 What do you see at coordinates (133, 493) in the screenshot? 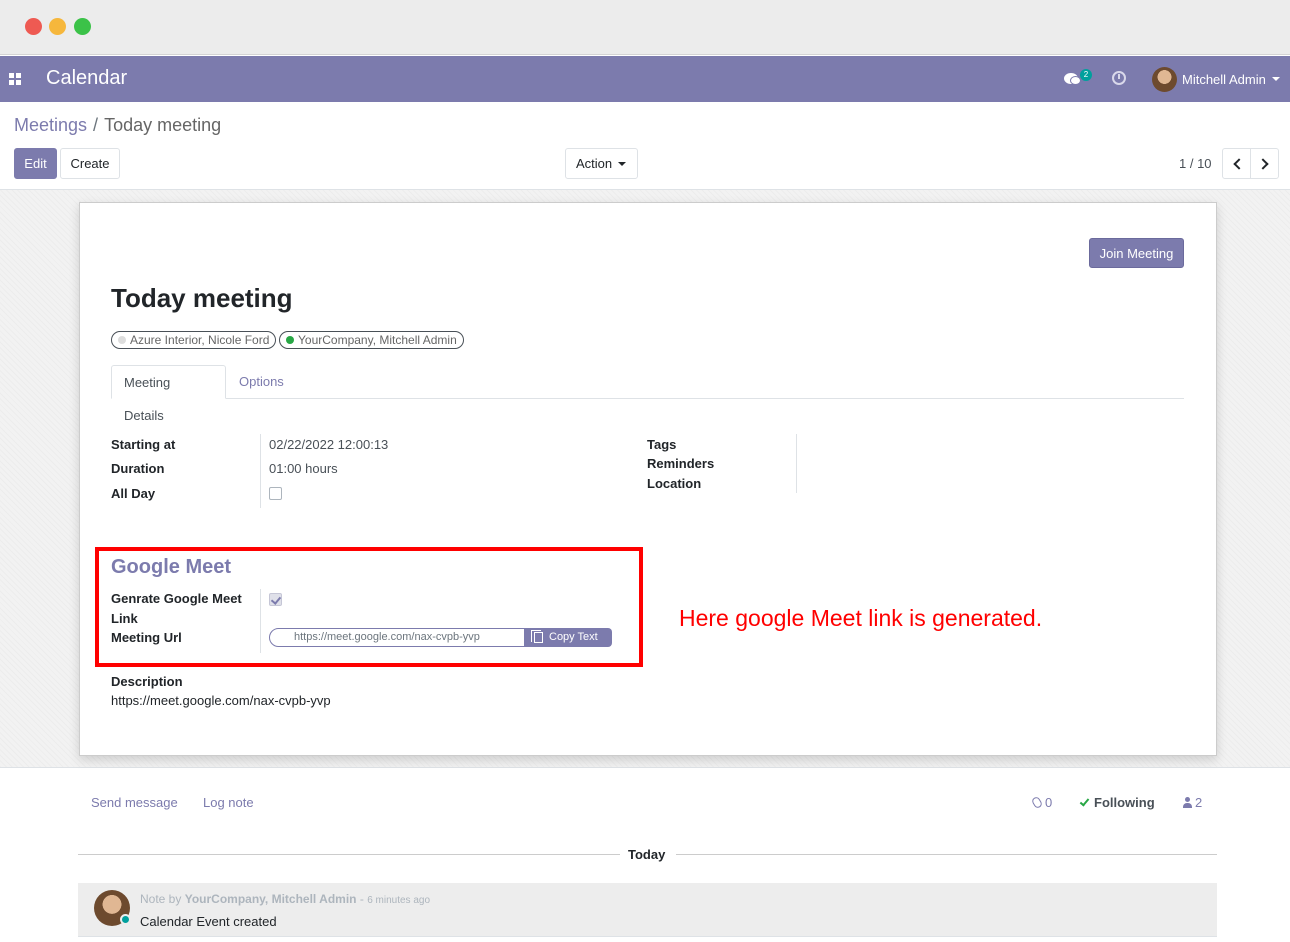
I see `all-day-label: All Day` at bounding box center [133, 493].